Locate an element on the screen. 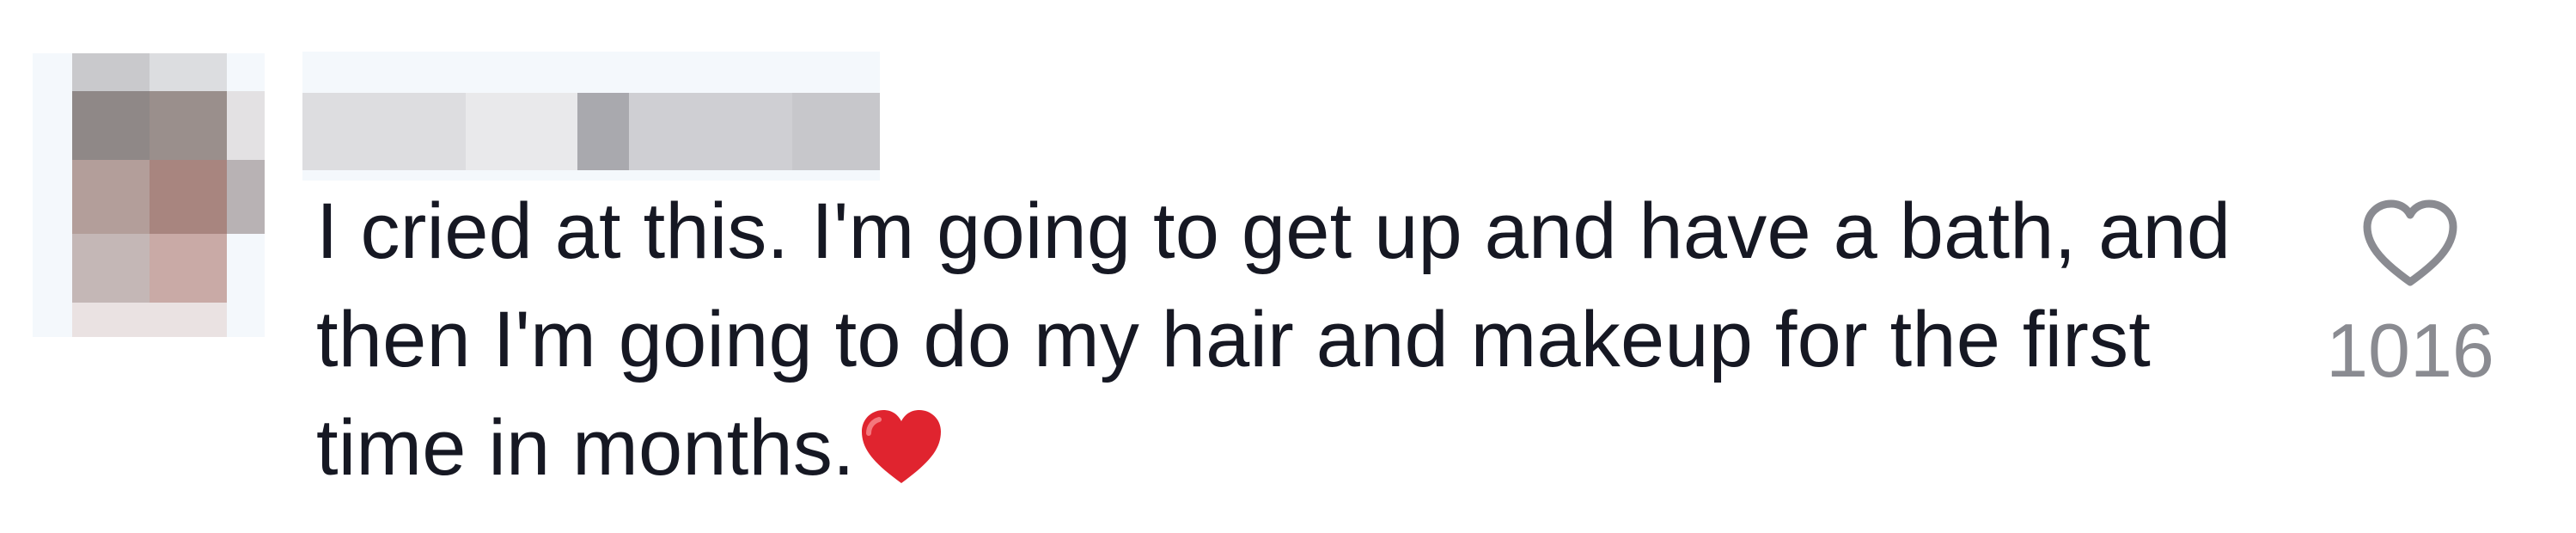 The height and width of the screenshot is (533, 2576). red-heart-emoji-icon is located at coordinates (901, 446).